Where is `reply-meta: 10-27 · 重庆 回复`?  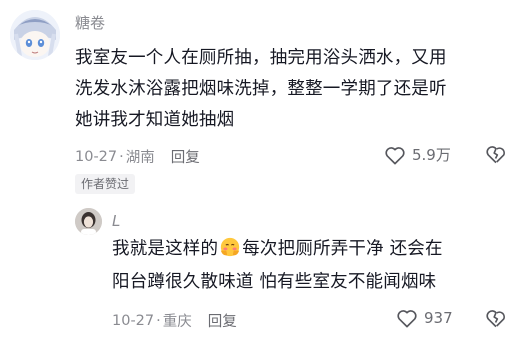
reply-meta: 10-27 · 重庆 回复 is located at coordinates (174, 320).